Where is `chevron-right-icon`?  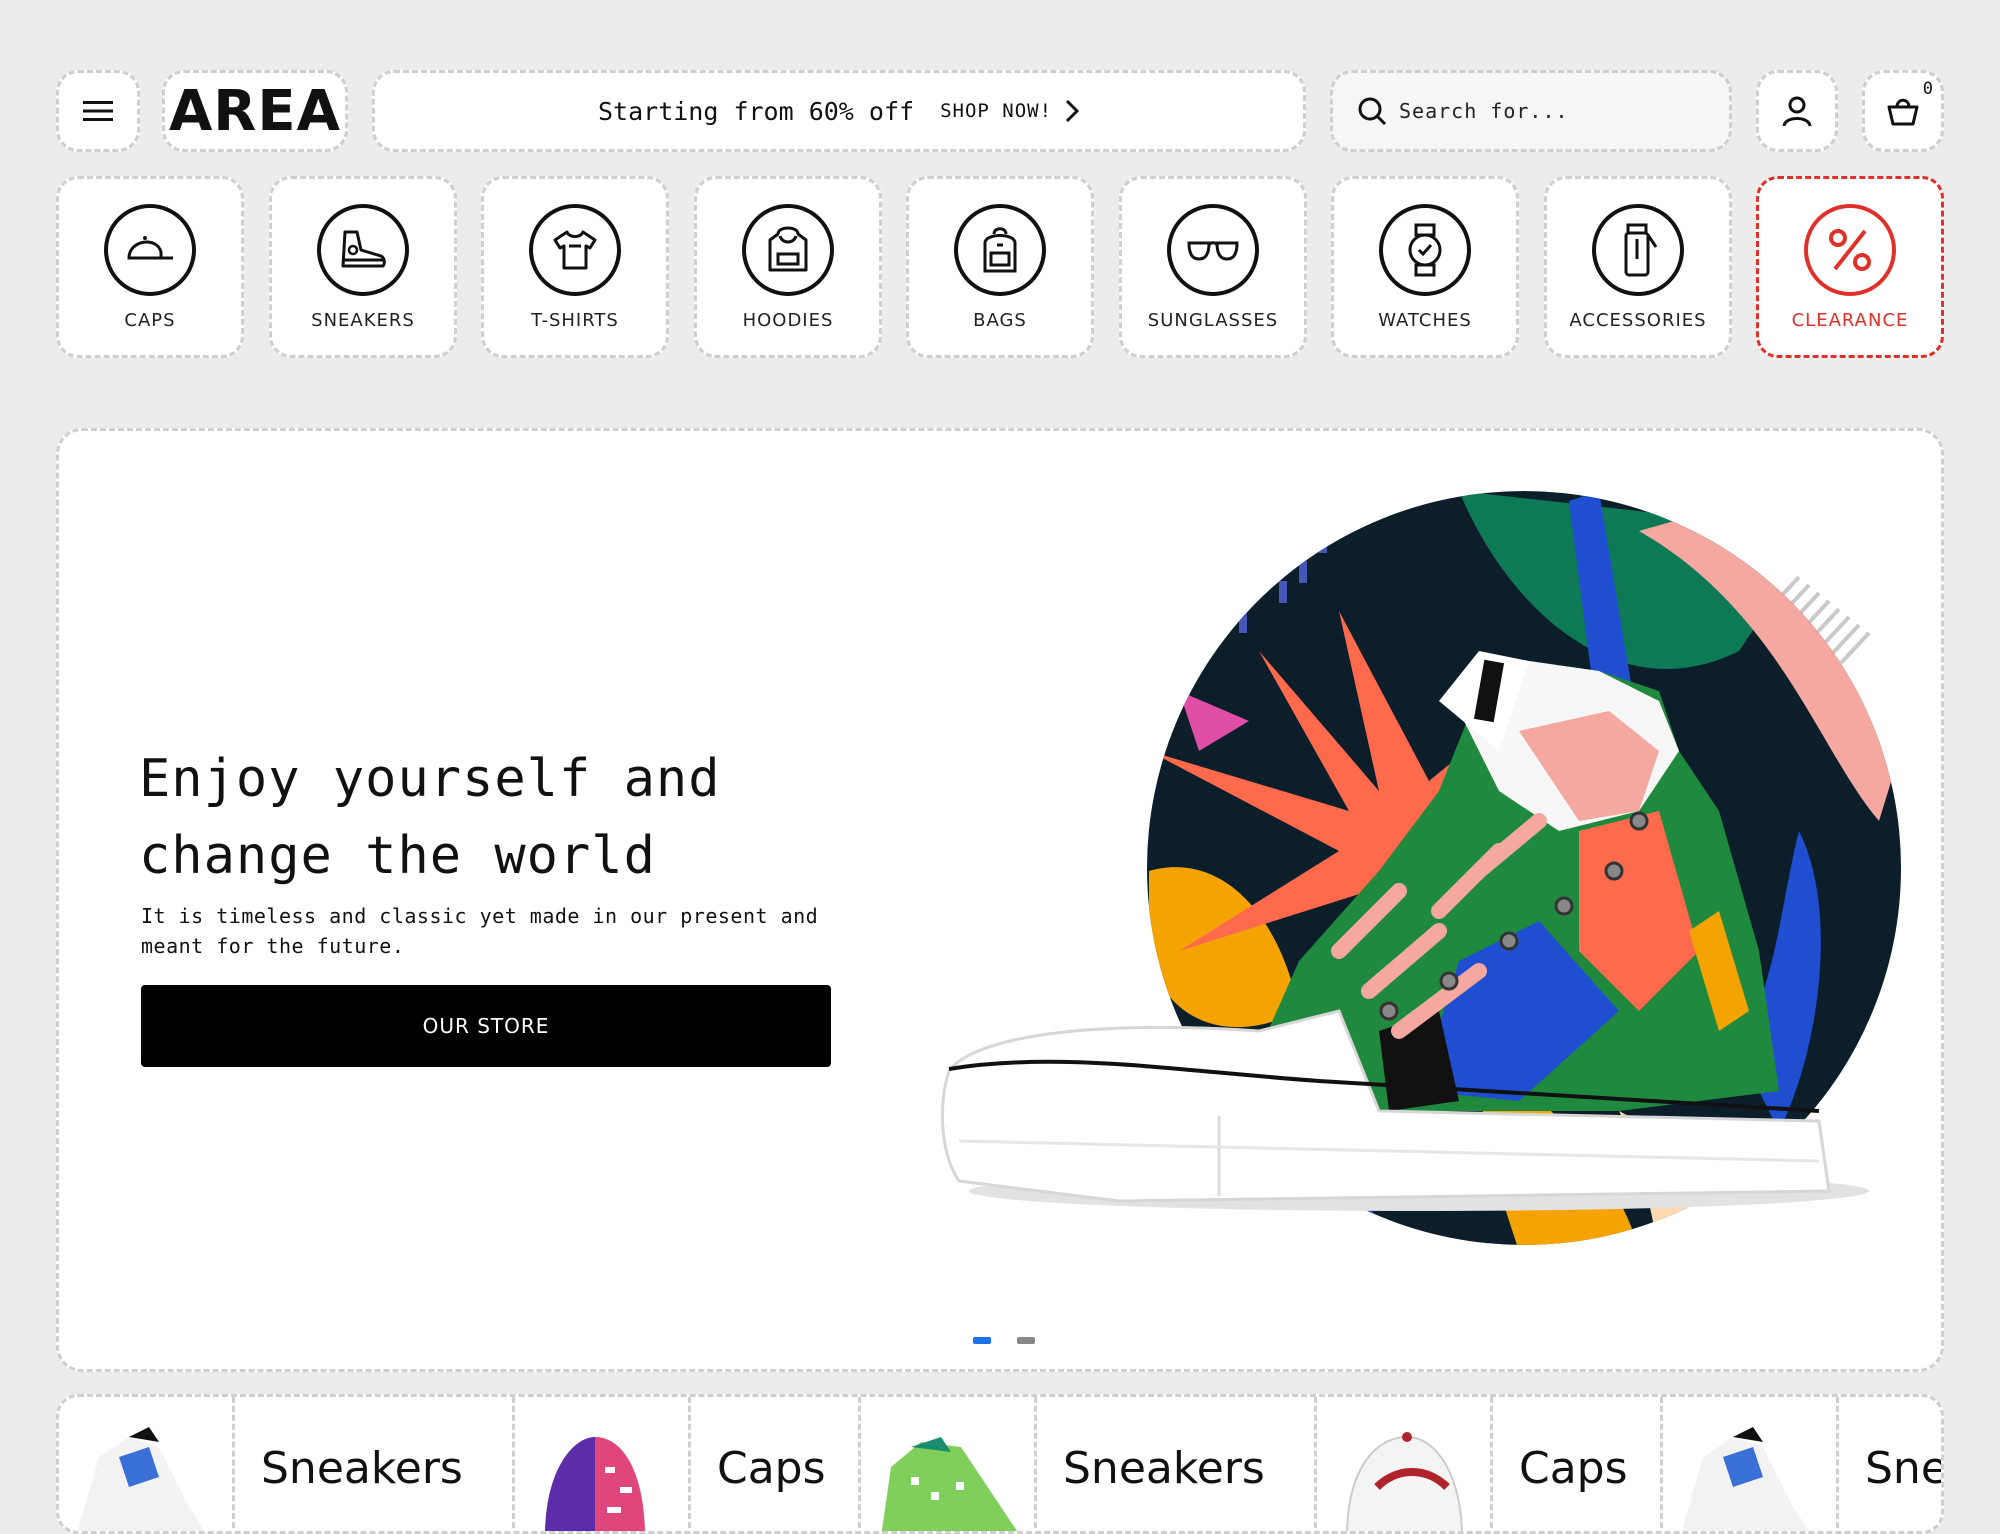 chevron-right-icon is located at coordinates (1072, 111).